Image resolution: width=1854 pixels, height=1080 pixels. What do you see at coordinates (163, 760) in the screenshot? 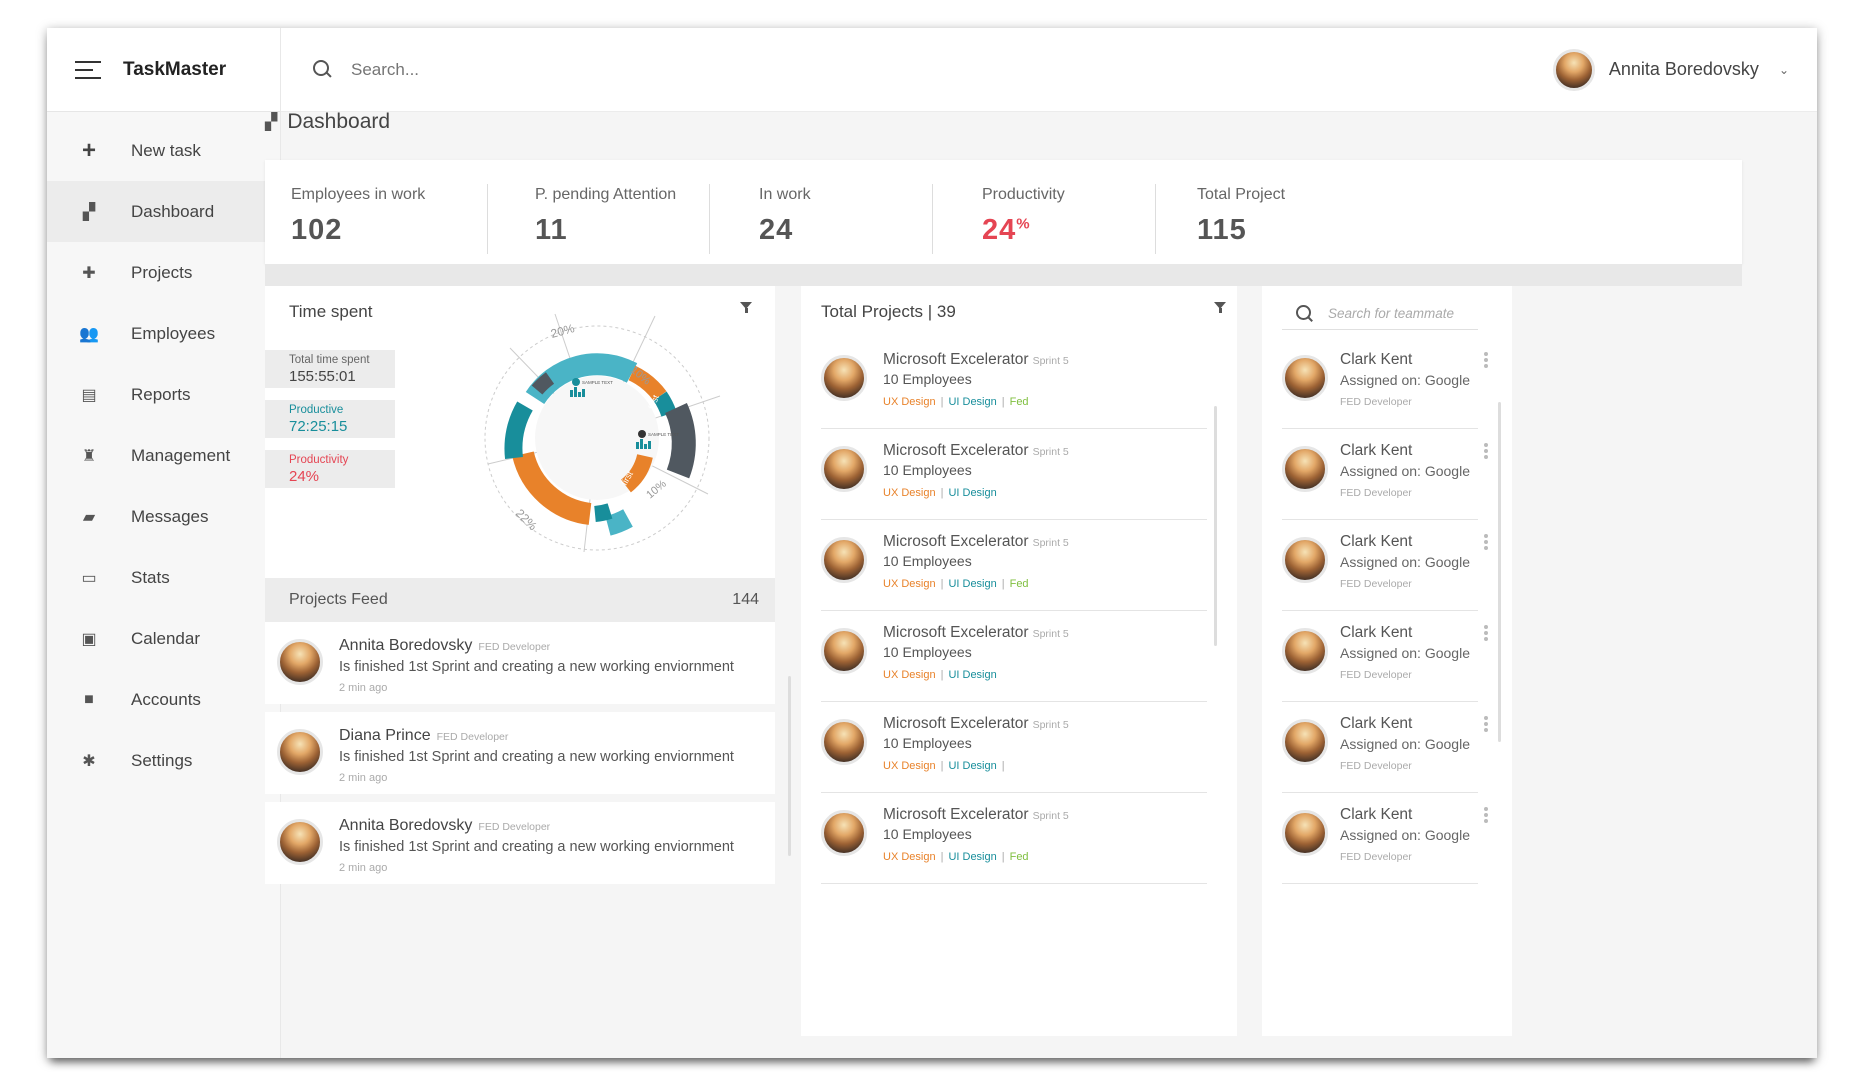
I see `sidebar-item-settings: ✱ Settings` at bounding box center [163, 760].